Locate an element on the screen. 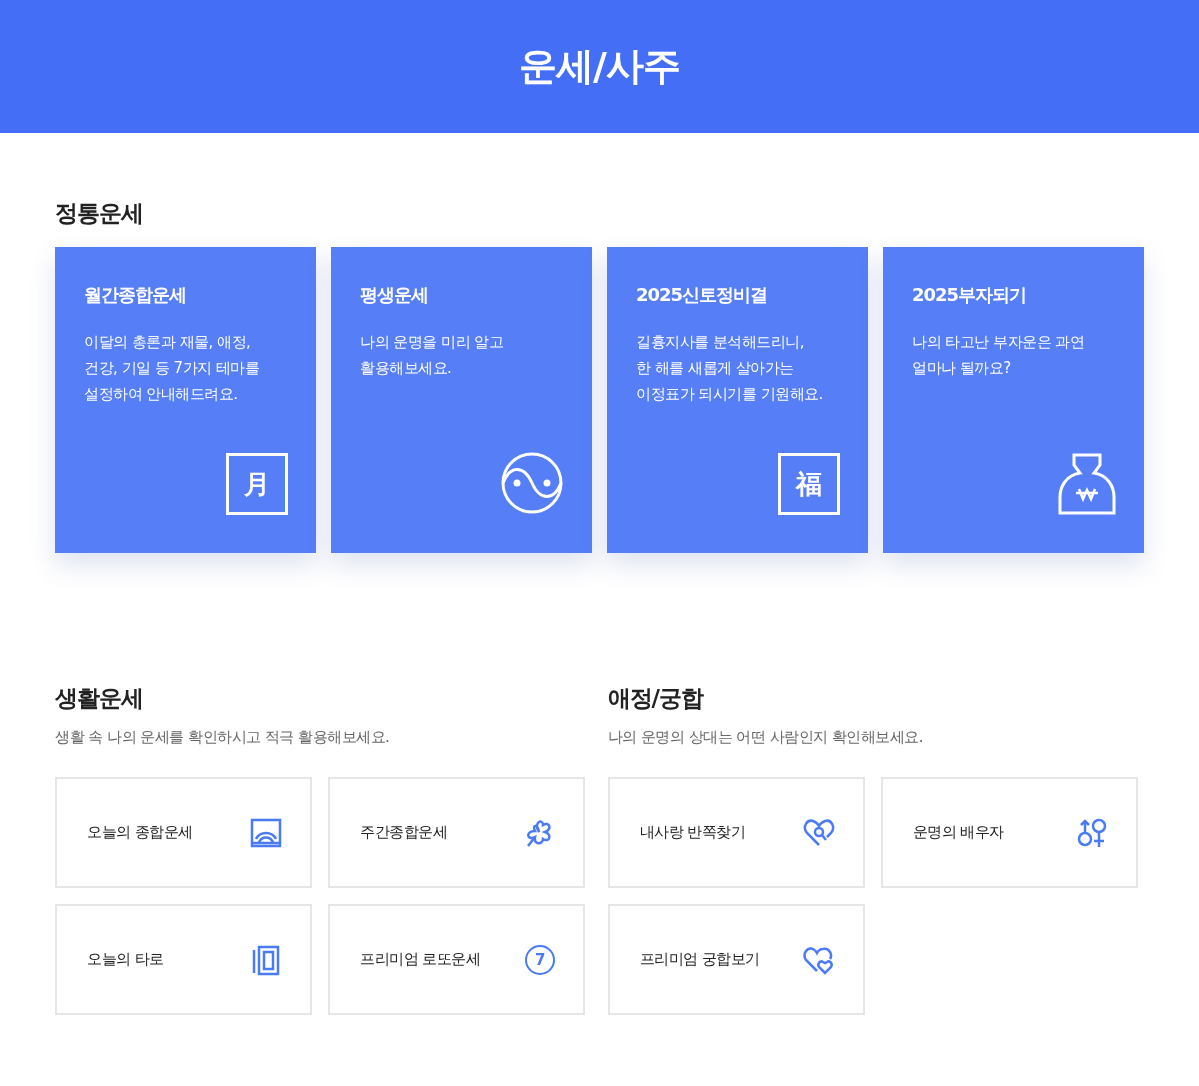  section-subtitle: 생활 속 나의 운세를 확인하시고 적극 활용해보세요. is located at coordinates (223, 737).